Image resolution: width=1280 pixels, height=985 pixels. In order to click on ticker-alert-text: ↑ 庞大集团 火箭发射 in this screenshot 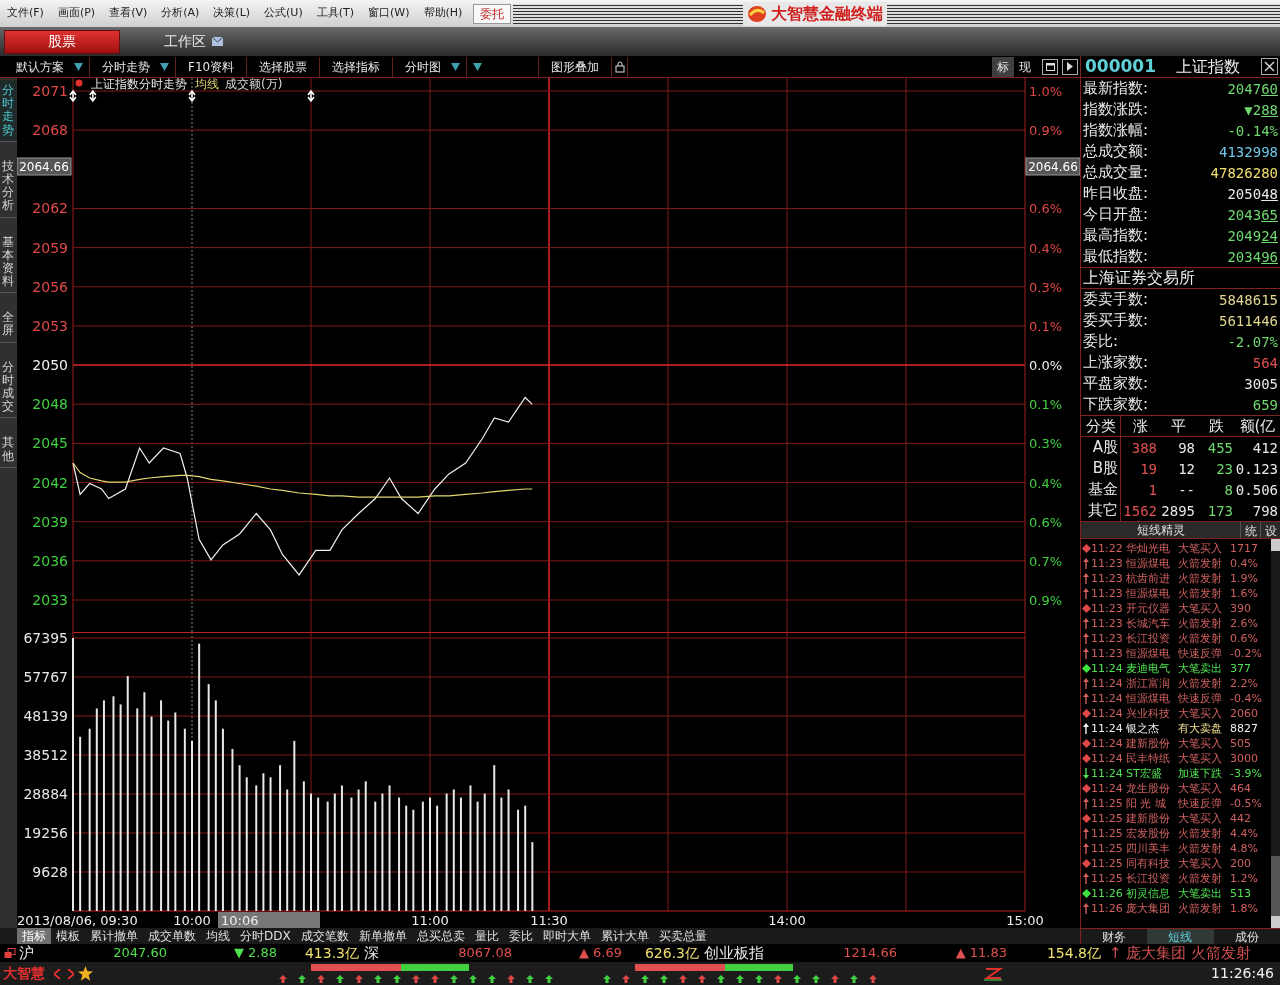, I will do `click(1180, 953)`.